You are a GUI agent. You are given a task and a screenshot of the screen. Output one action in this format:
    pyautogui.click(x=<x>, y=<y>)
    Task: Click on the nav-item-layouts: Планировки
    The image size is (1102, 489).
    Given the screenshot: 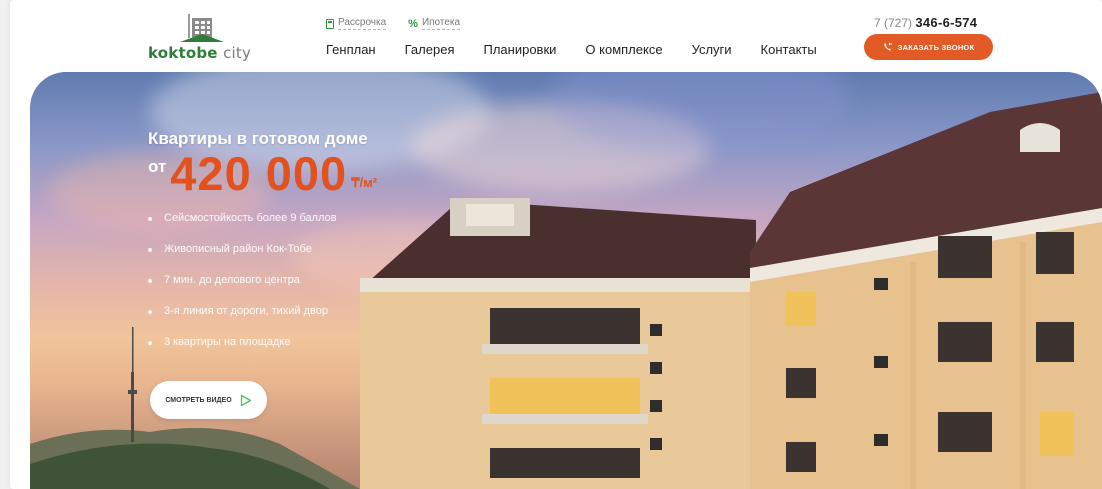 What is the action you would take?
    pyautogui.click(x=519, y=49)
    